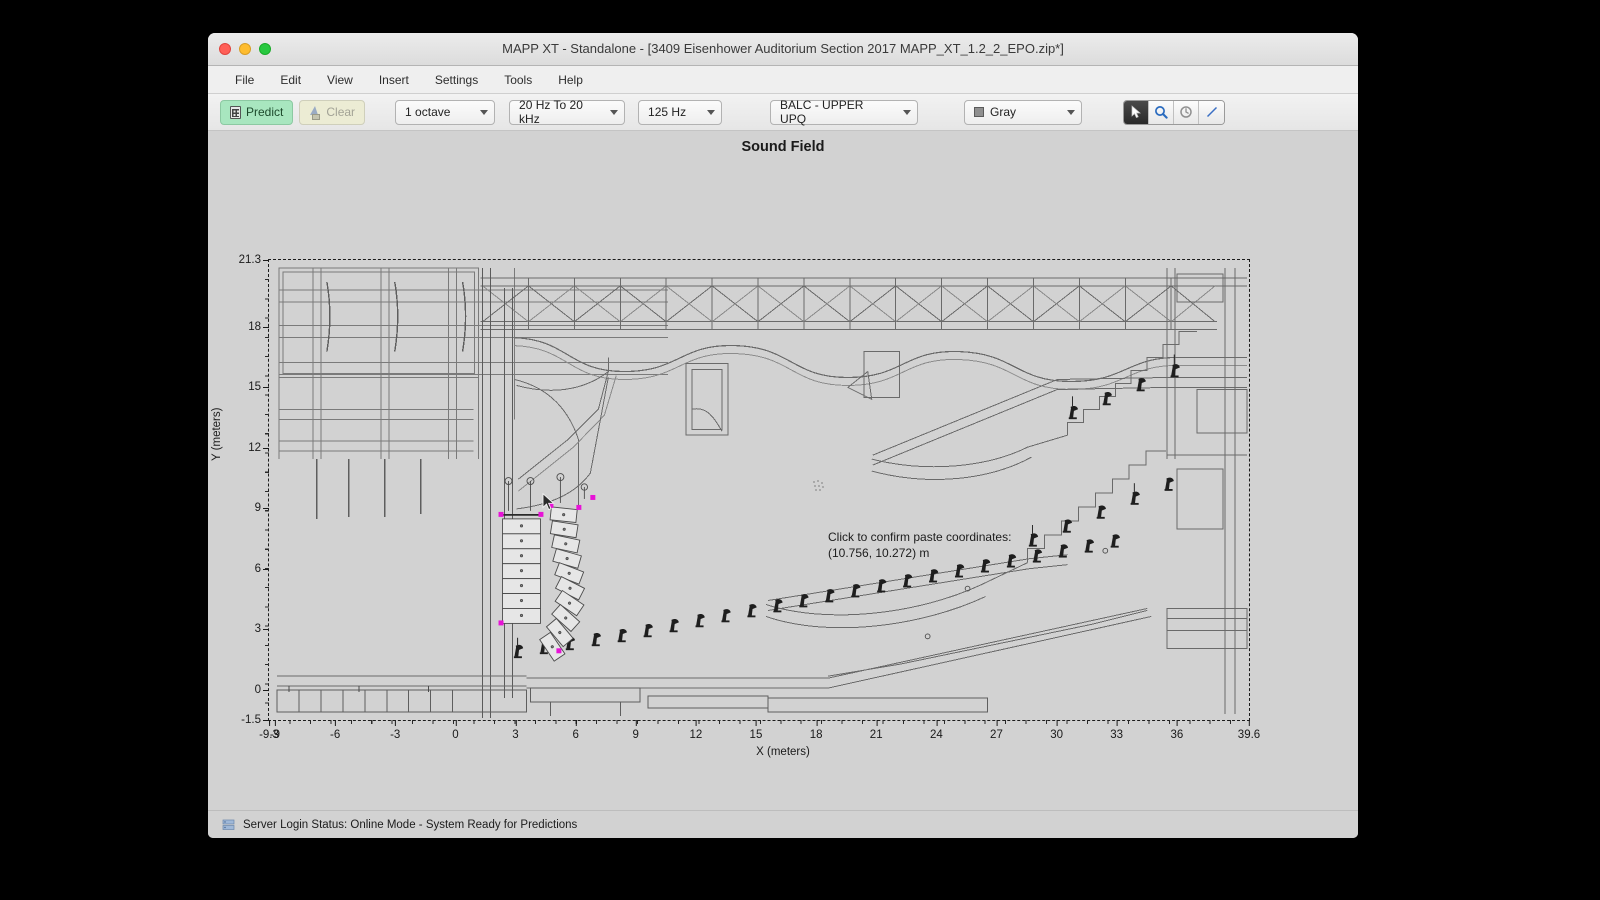  I want to click on source-selection-value: BALC - UPPER UPQ, so click(822, 112).